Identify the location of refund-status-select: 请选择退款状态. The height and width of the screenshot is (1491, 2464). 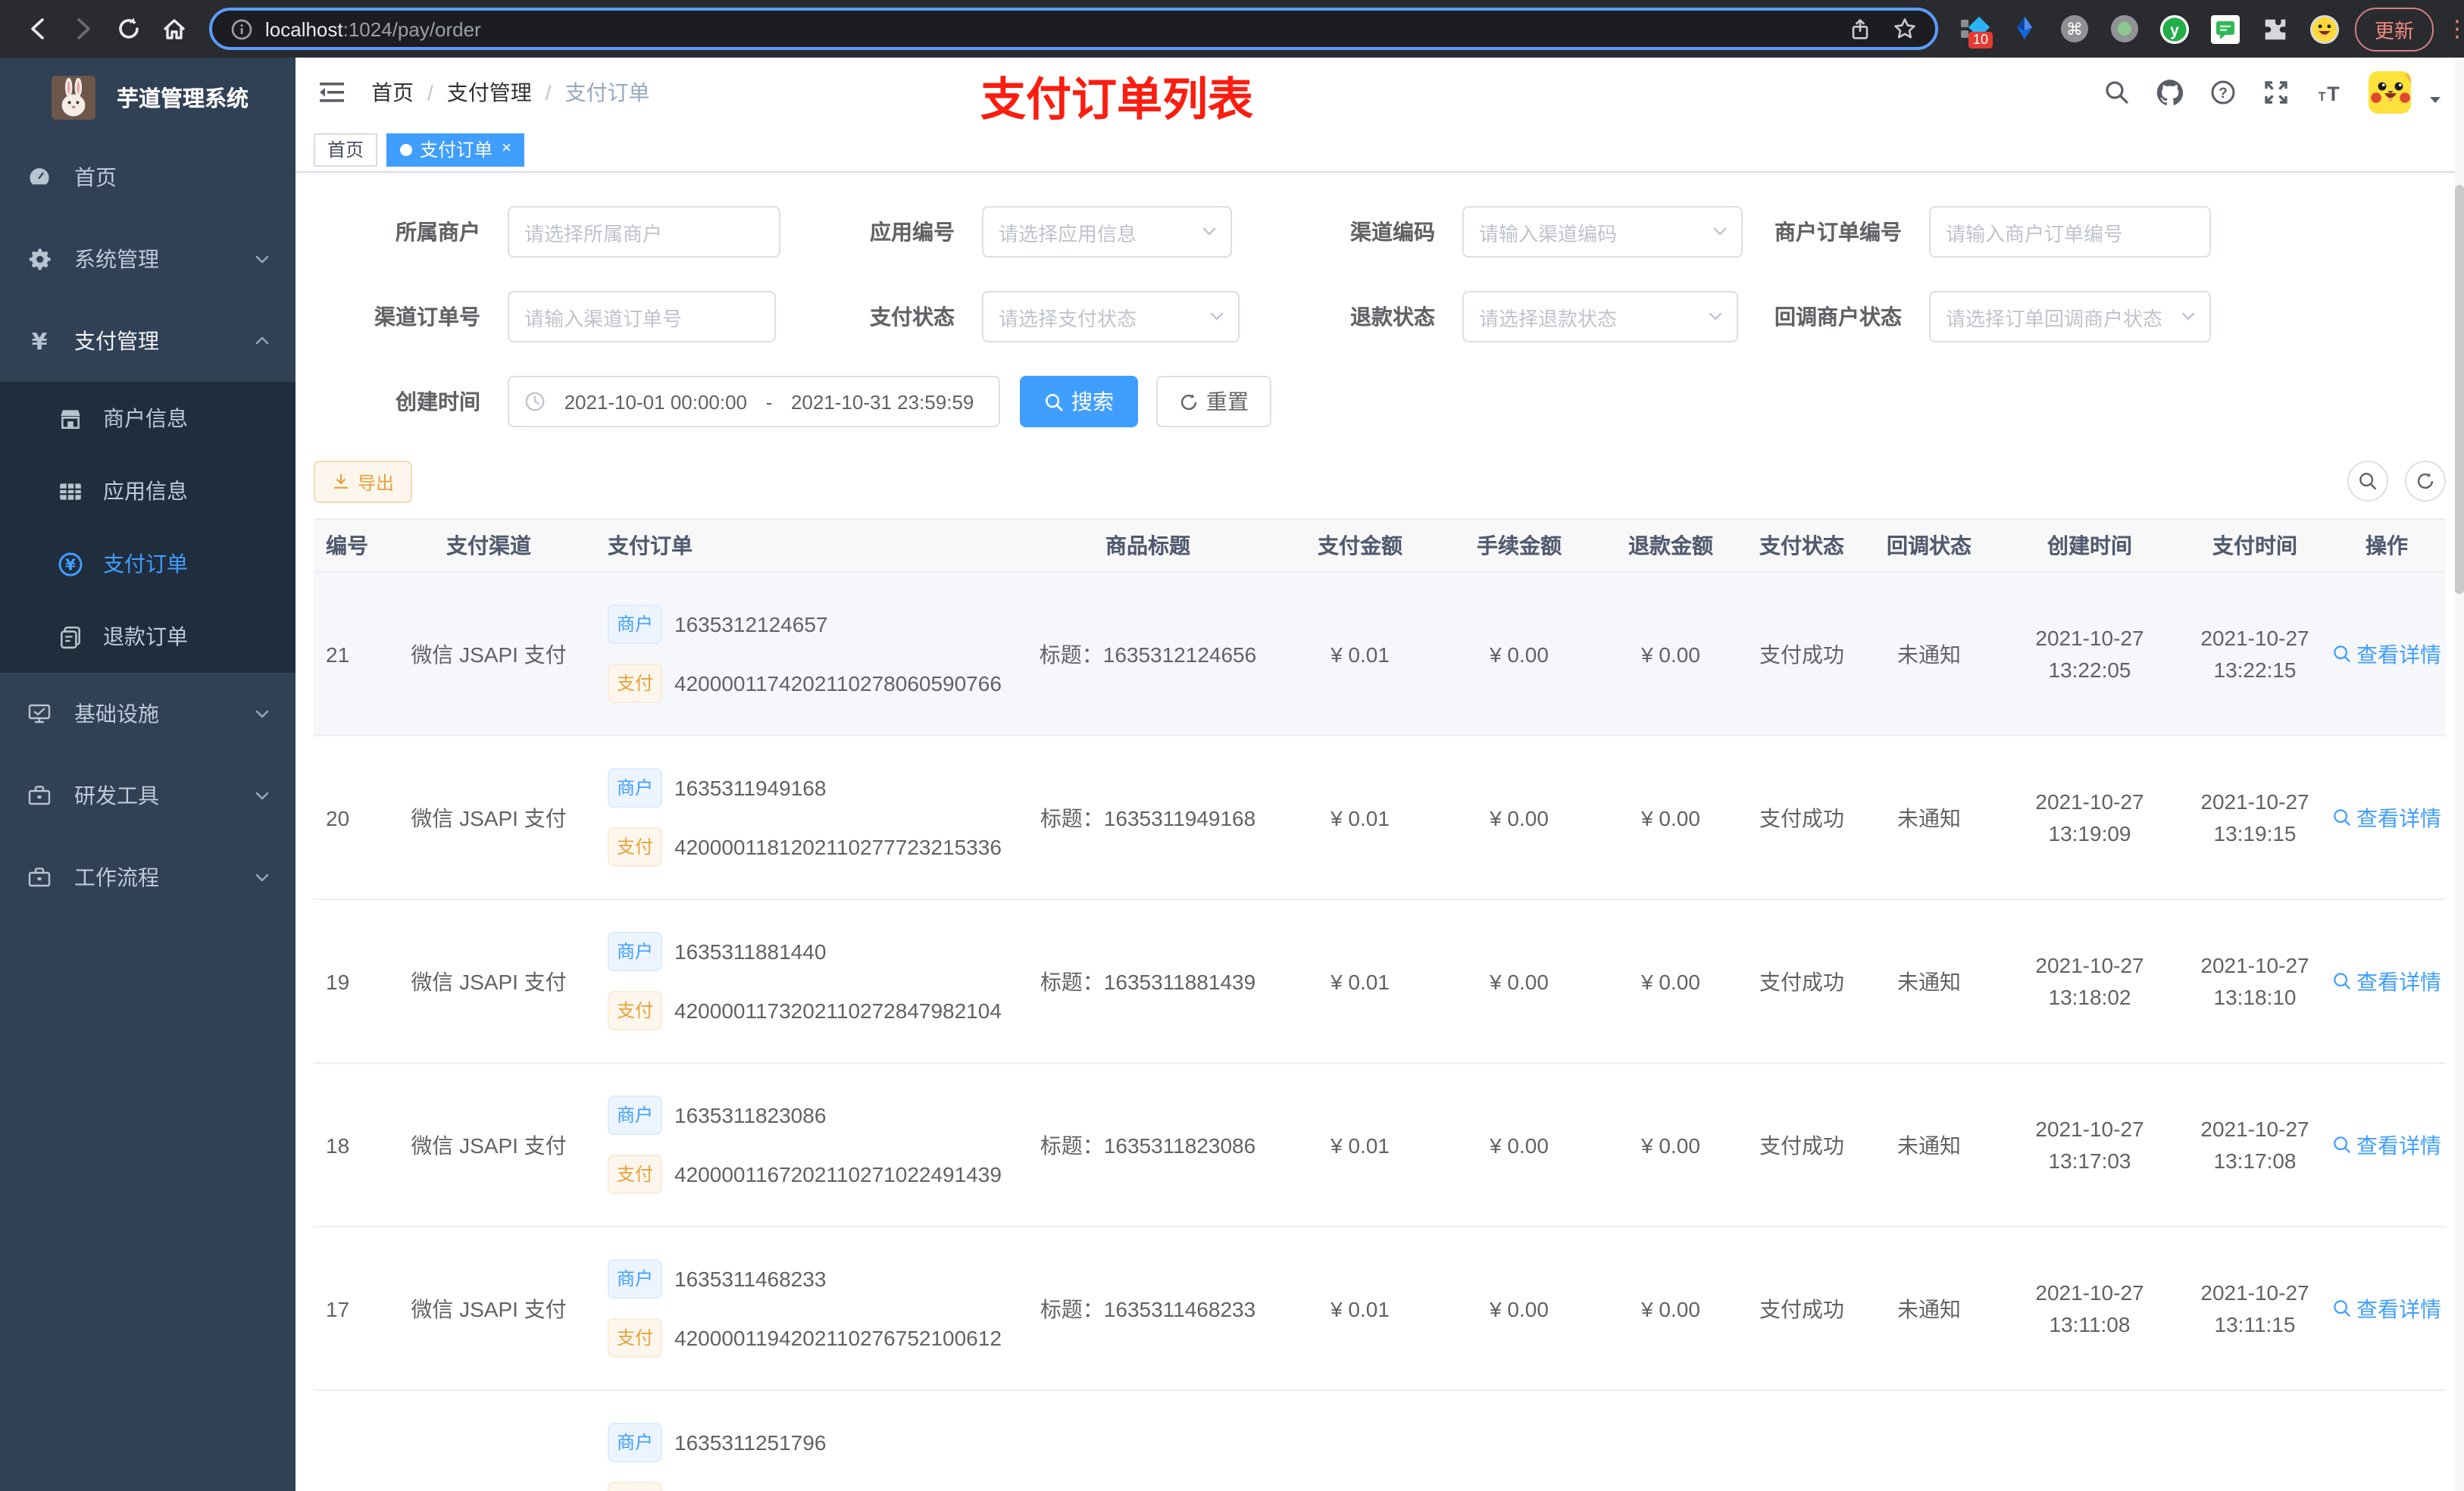
(1600, 316).